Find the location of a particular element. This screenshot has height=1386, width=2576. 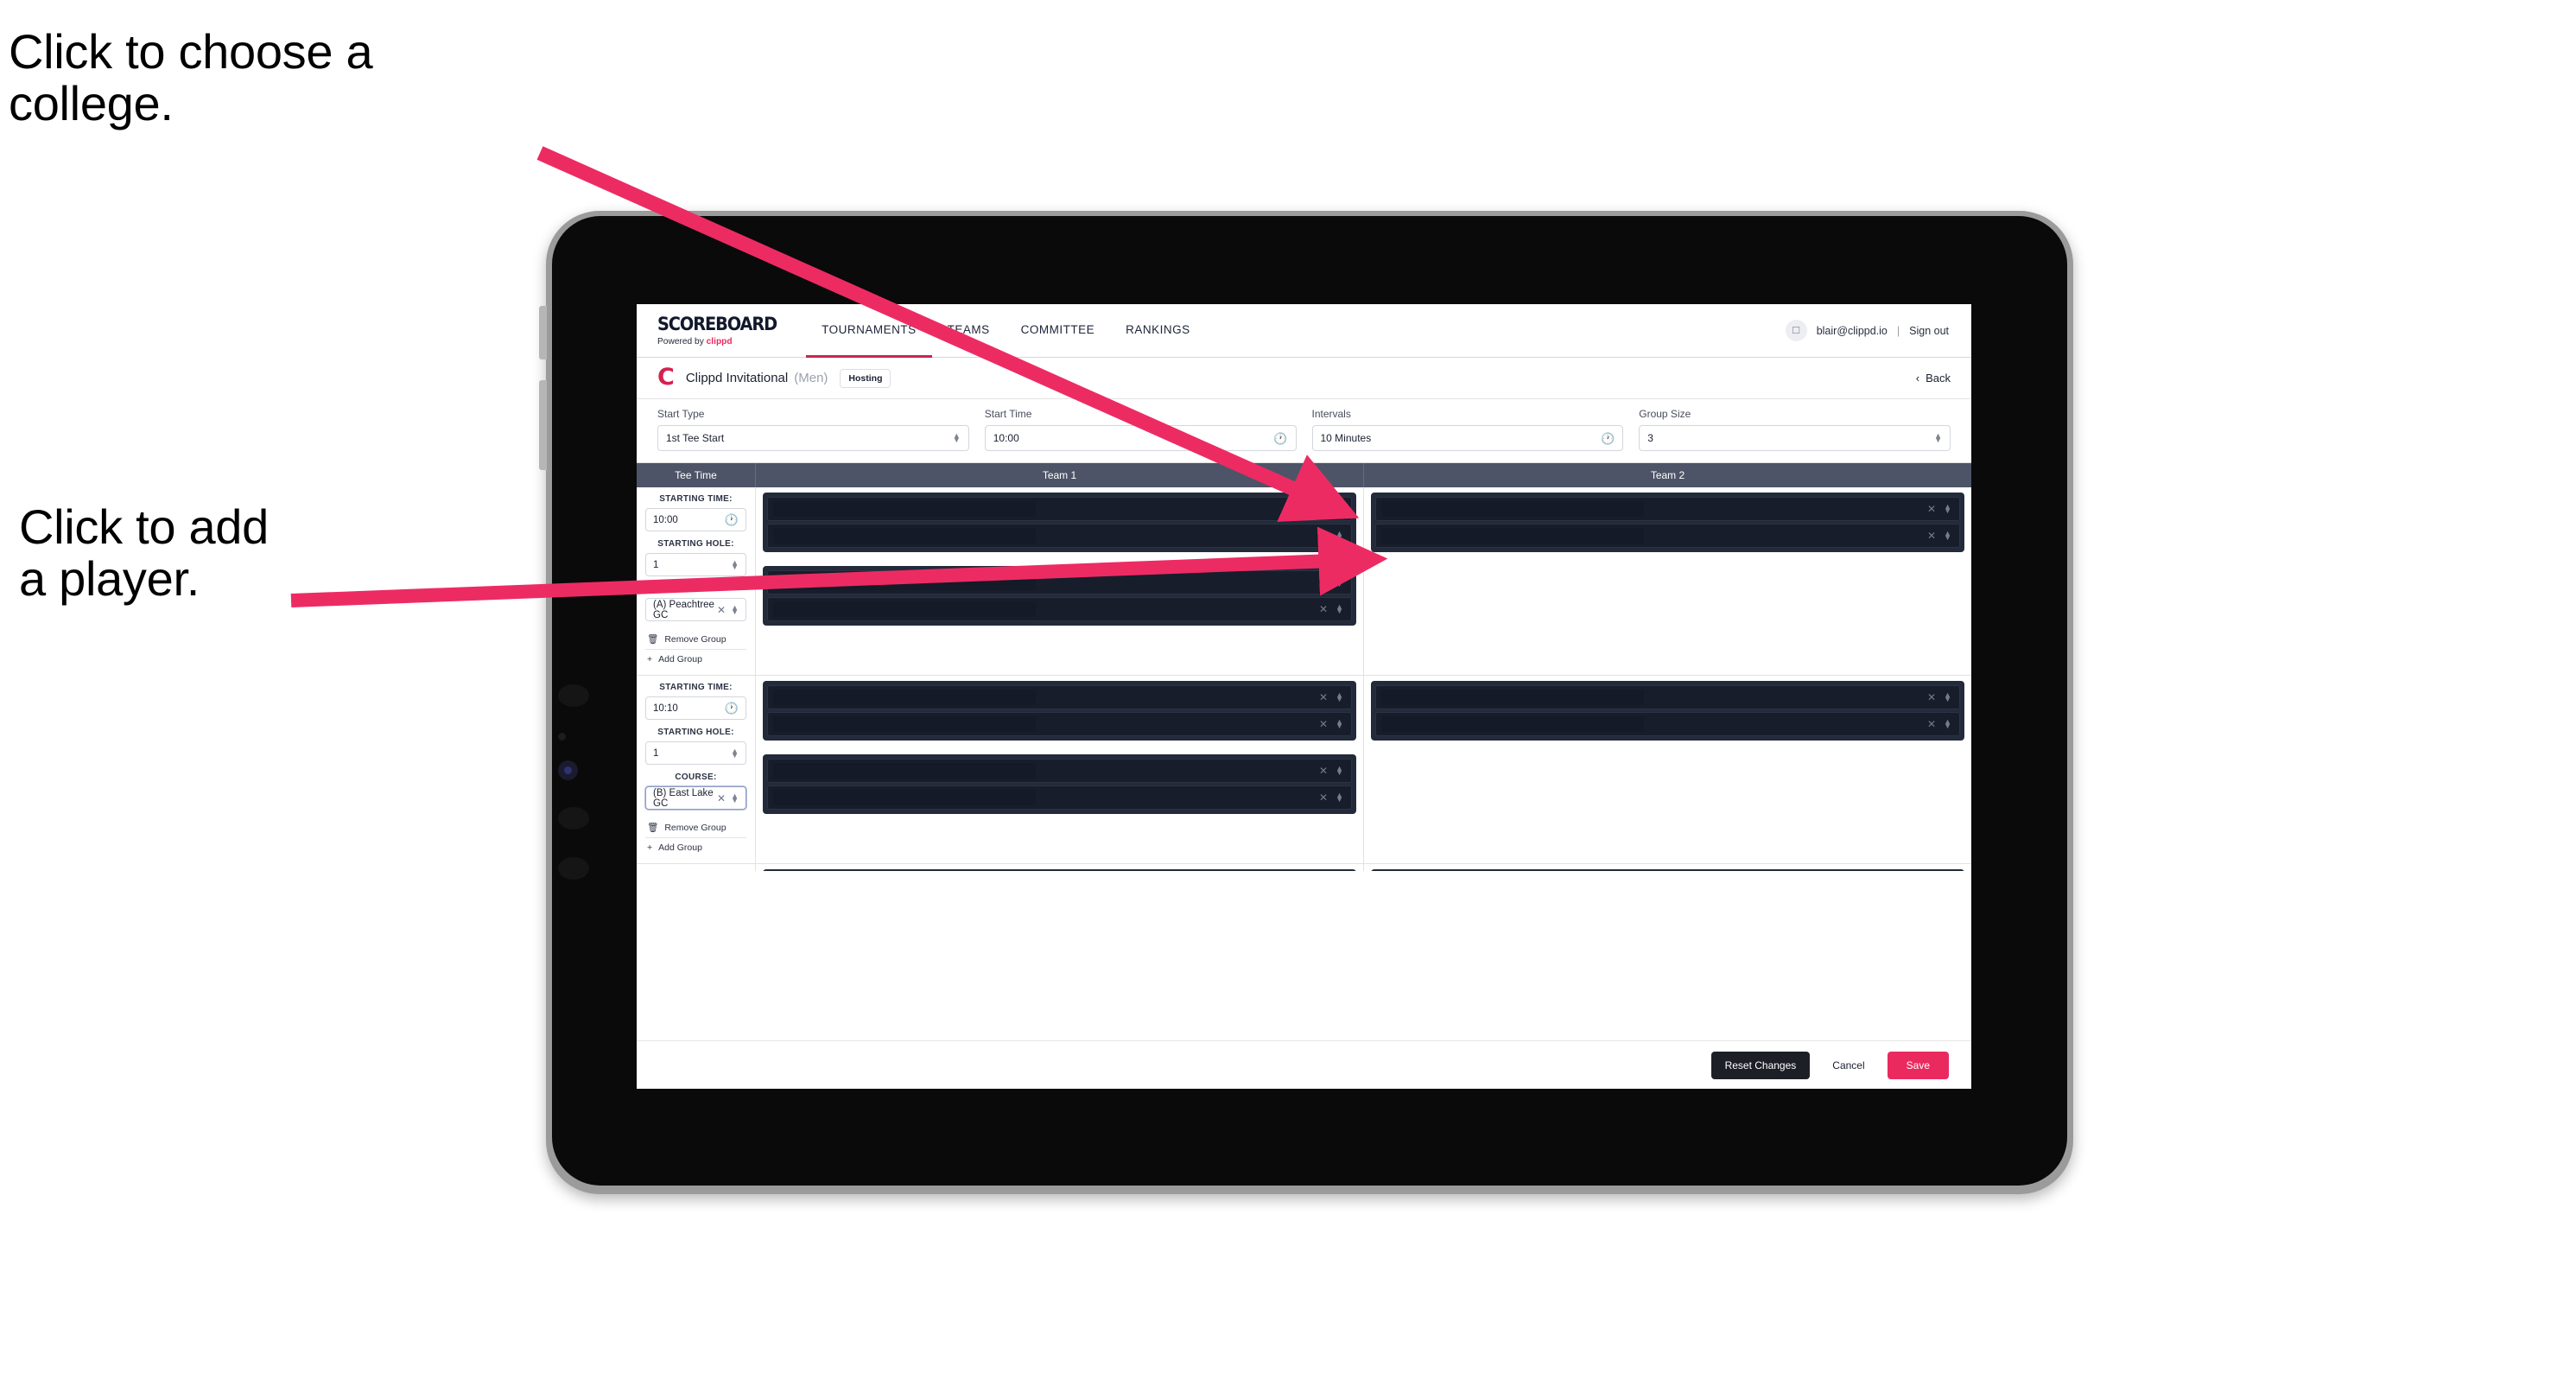

intervals-input: 10 Minutes 🕐 is located at coordinates (1467, 438).